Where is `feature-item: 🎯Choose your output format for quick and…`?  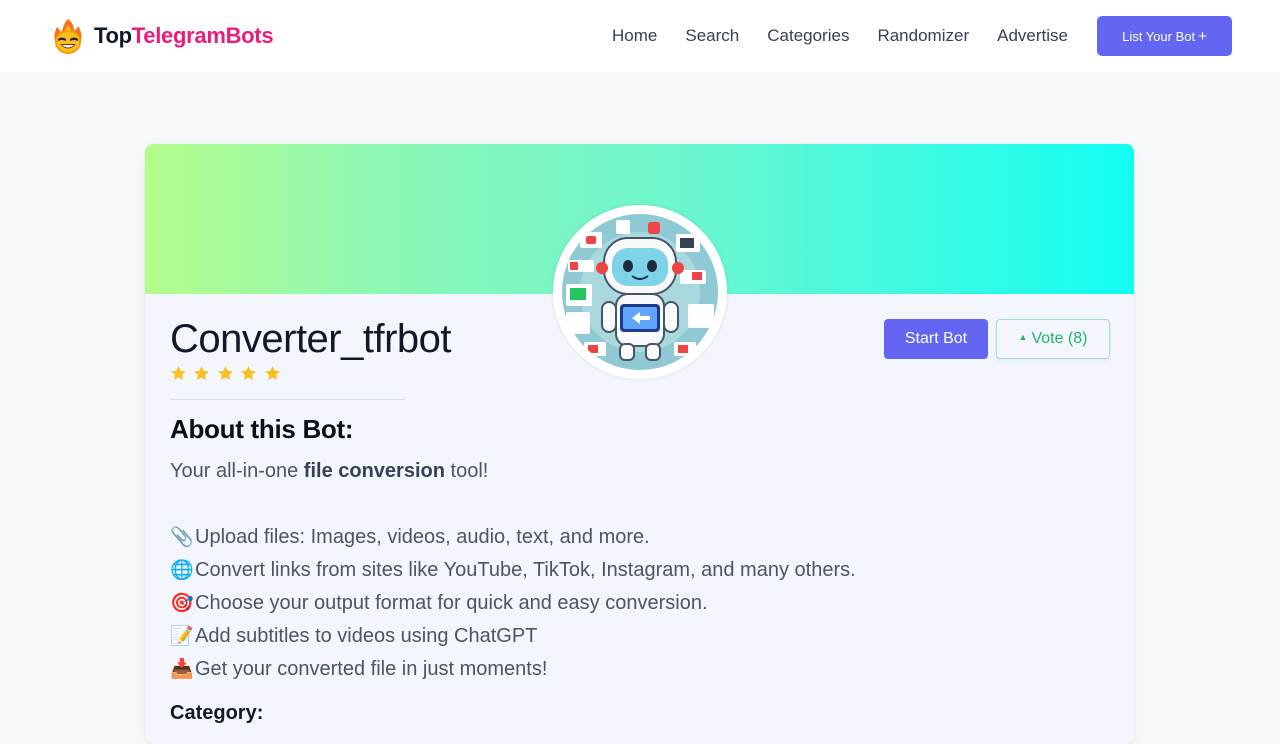
feature-item: 🎯Choose your output format for quick and… is located at coordinates (513, 603).